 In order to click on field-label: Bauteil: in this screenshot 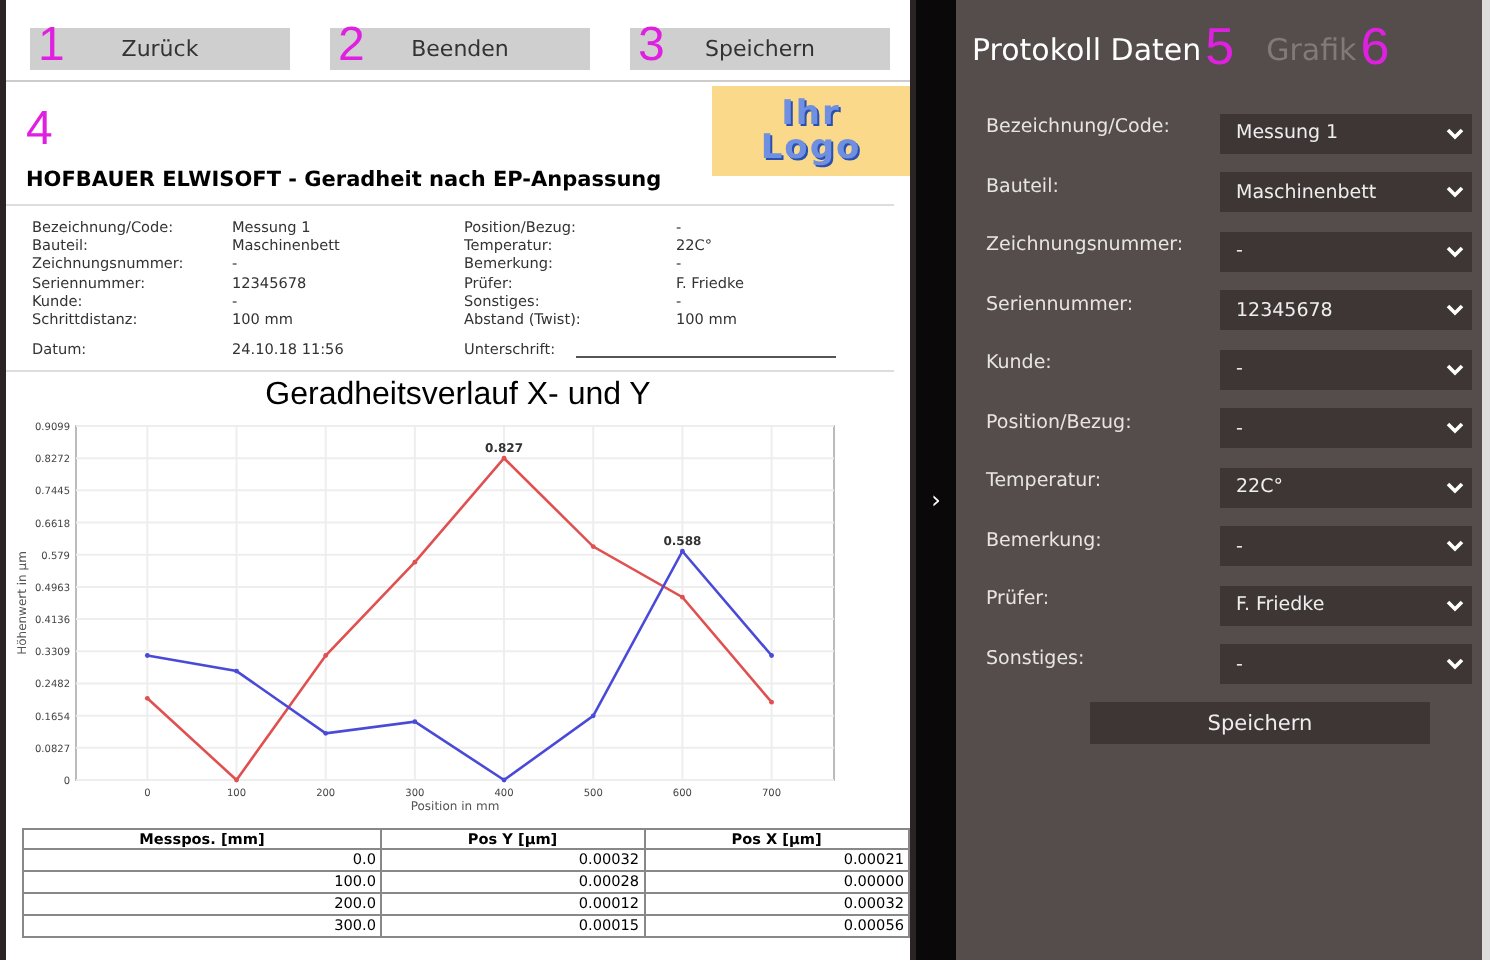, I will do `click(1023, 186)`.